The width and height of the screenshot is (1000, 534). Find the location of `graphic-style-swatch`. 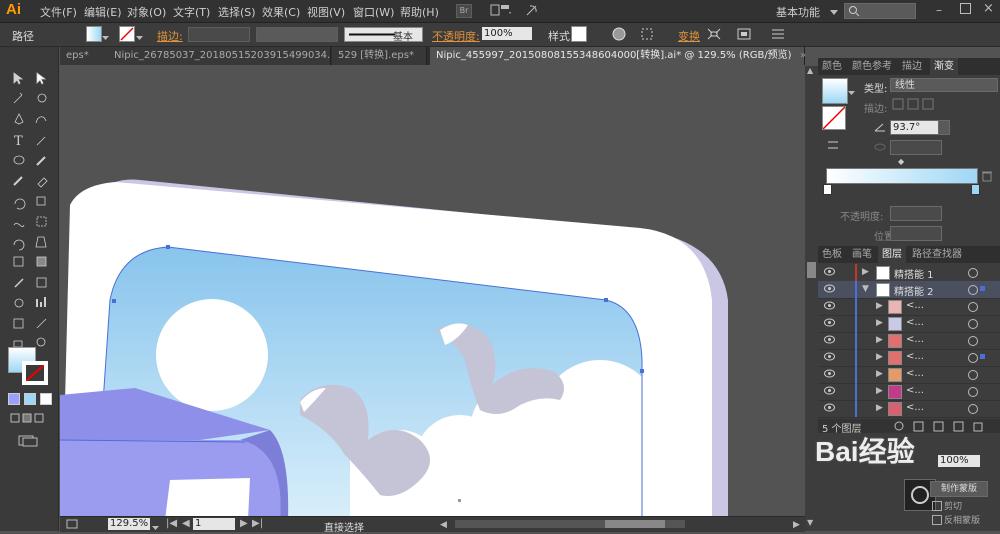

graphic-style-swatch is located at coordinates (579, 34).